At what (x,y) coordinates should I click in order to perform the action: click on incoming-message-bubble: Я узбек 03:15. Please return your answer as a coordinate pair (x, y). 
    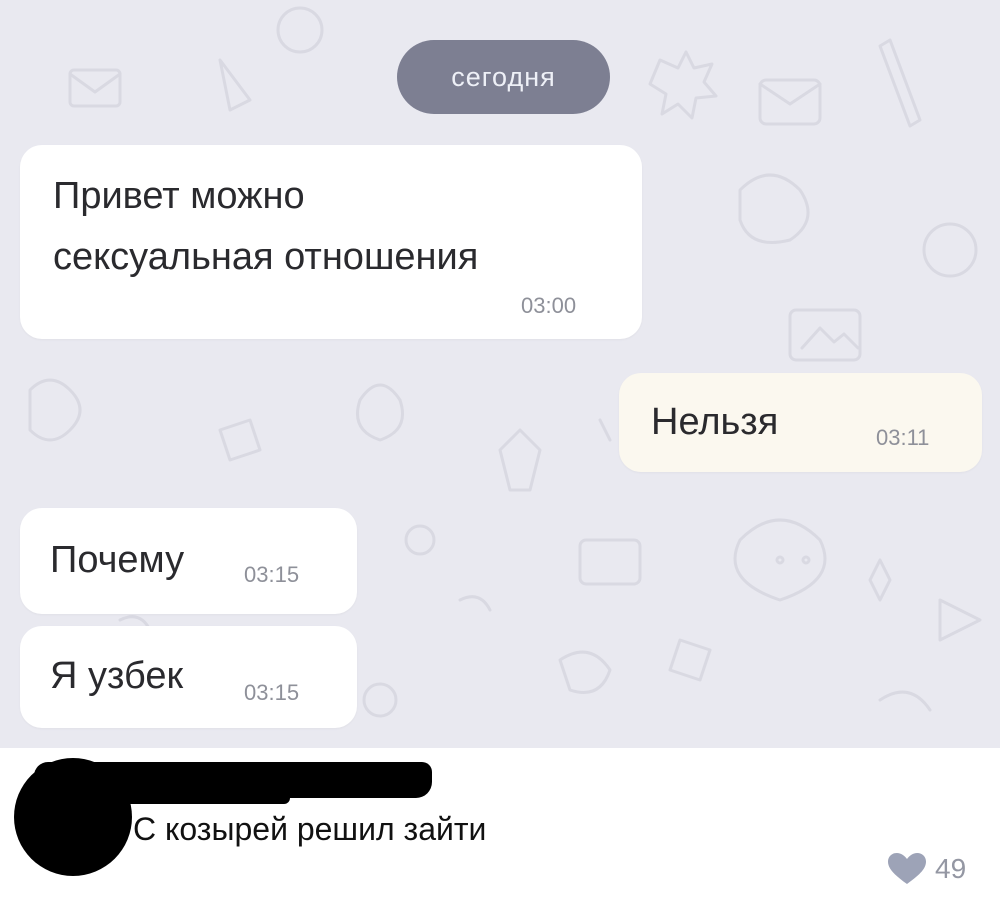
    Looking at the image, I should click on (188, 677).